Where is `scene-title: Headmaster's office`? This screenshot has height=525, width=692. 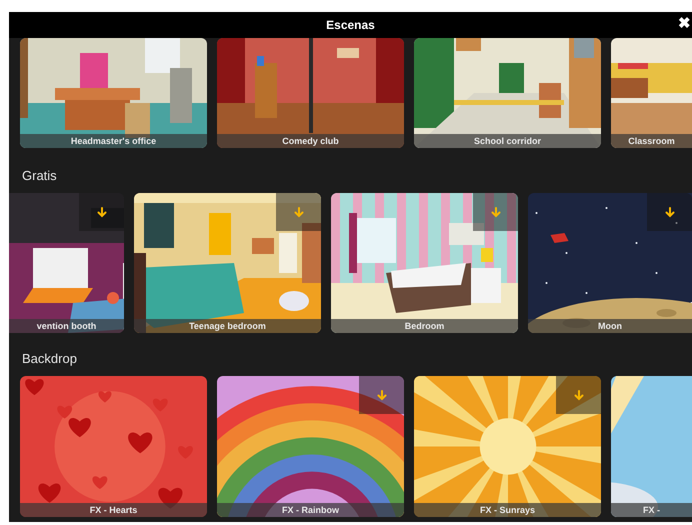 scene-title: Headmaster's office is located at coordinates (113, 141).